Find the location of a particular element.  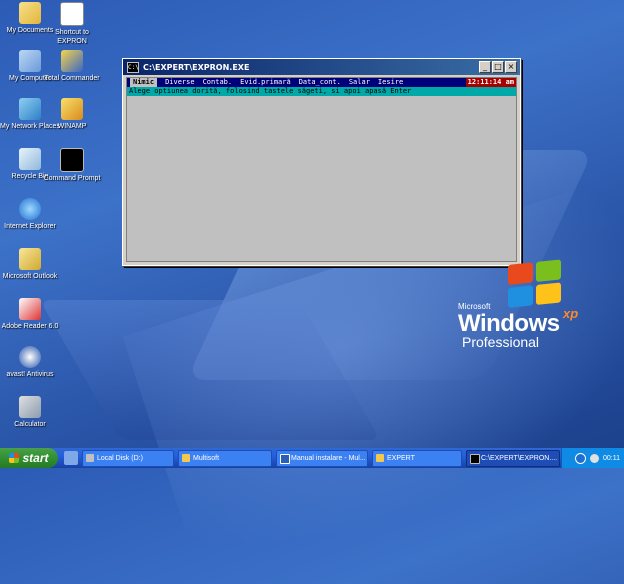

logo-version: xp is located at coordinates (571, 313).